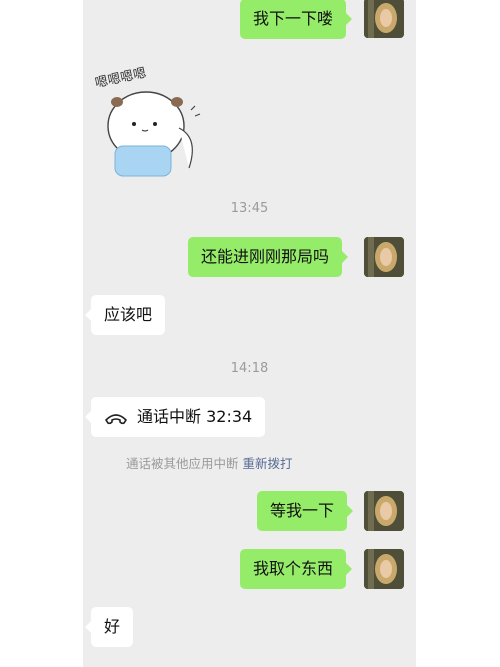 This screenshot has height=667, width=500. What do you see at coordinates (116, 418) in the screenshot?
I see `phone-hangup-icon` at bounding box center [116, 418].